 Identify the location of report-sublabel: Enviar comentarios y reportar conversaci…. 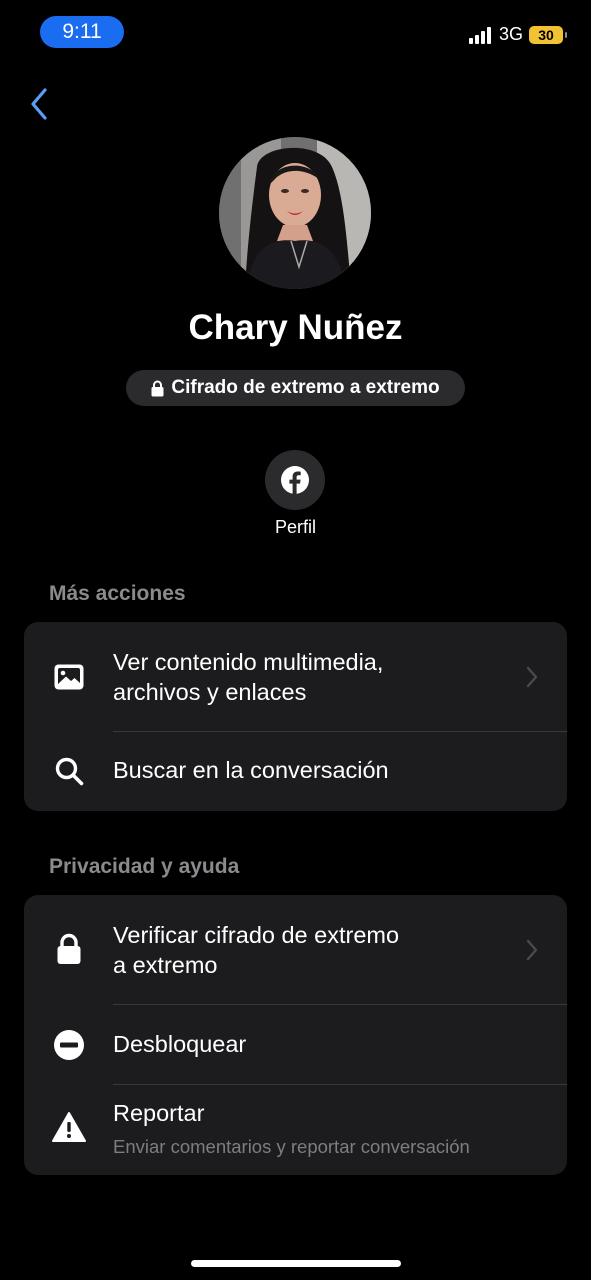
(291, 1146).